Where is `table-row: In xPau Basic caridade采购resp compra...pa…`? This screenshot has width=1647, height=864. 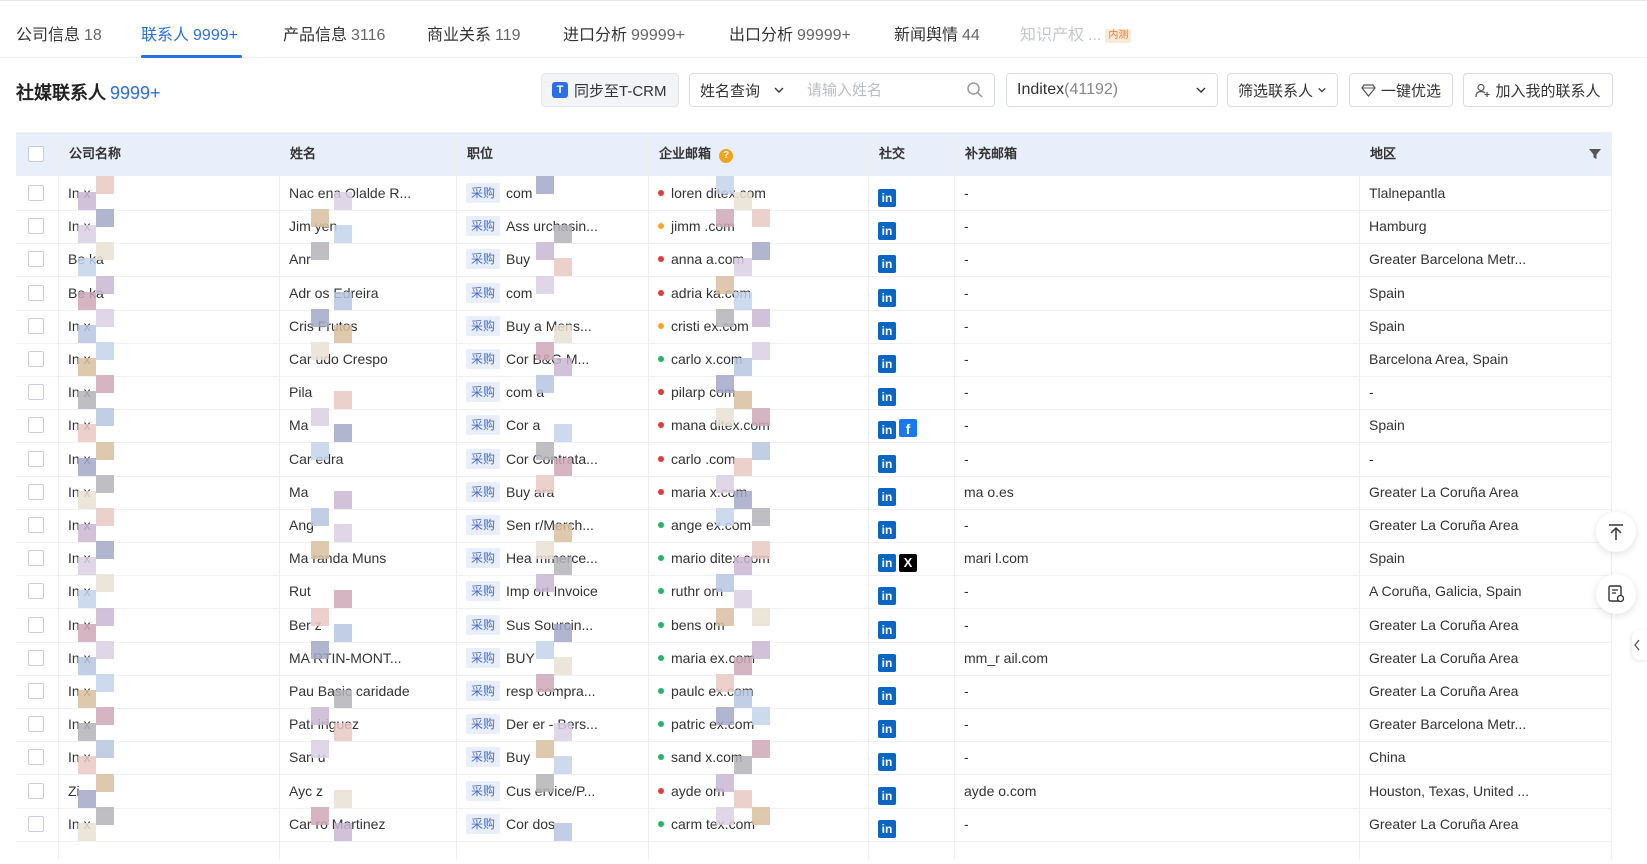
table-row: In xPau Basic caridade采购resp compra...pa… is located at coordinates (814, 691).